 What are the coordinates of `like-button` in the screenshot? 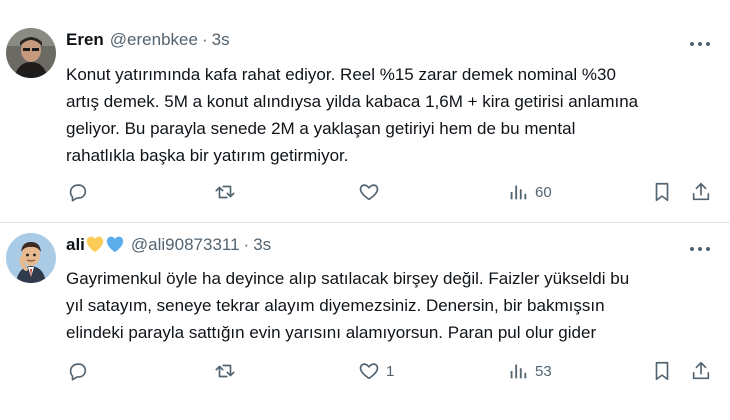 It's located at (372, 192).